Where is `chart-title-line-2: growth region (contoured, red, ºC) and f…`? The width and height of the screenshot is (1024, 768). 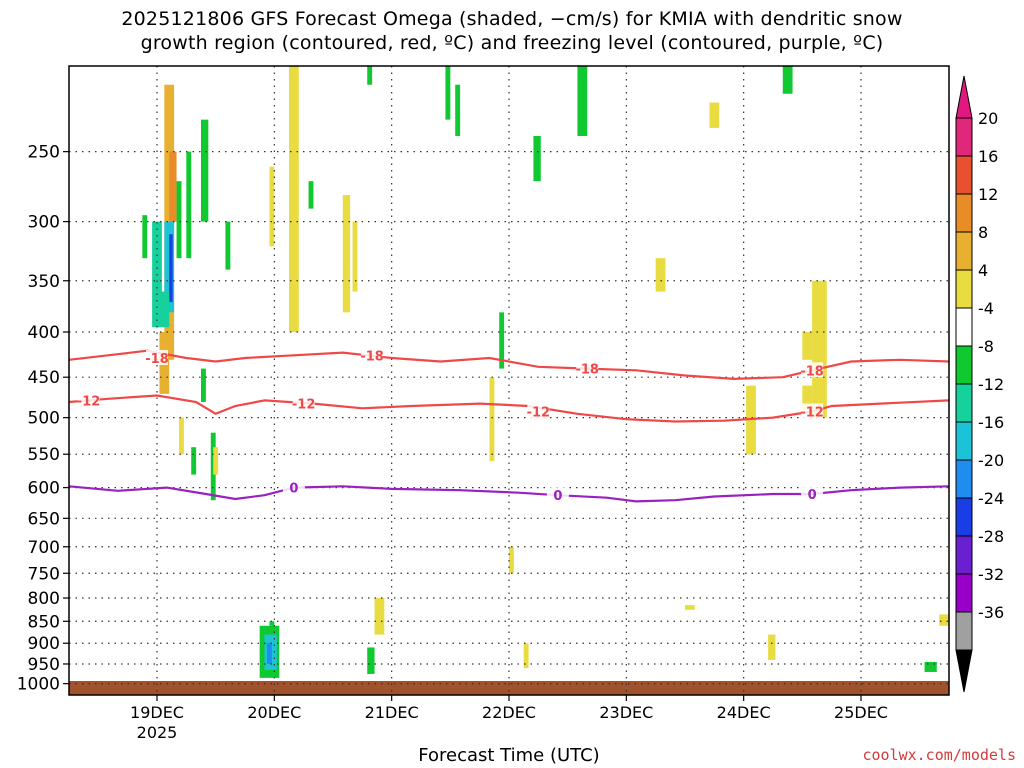 chart-title-line-2: growth region (contoured, red, ºC) and f… is located at coordinates (512, 43).